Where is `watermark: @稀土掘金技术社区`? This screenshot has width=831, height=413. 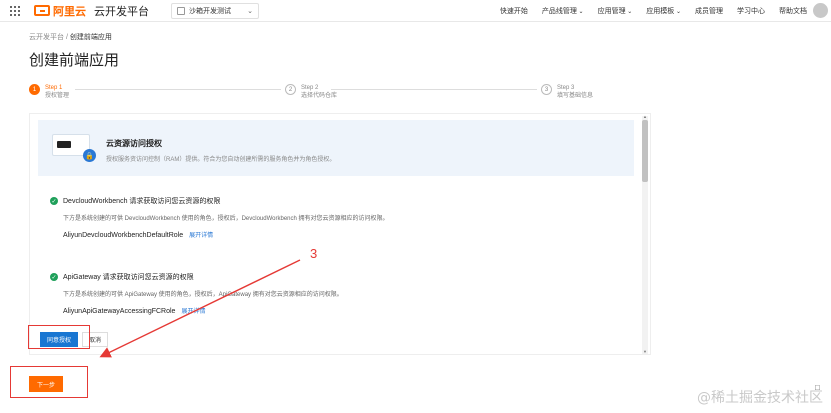 watermark: @稀土掘金技术社区 is located at coordinates (760, 398).